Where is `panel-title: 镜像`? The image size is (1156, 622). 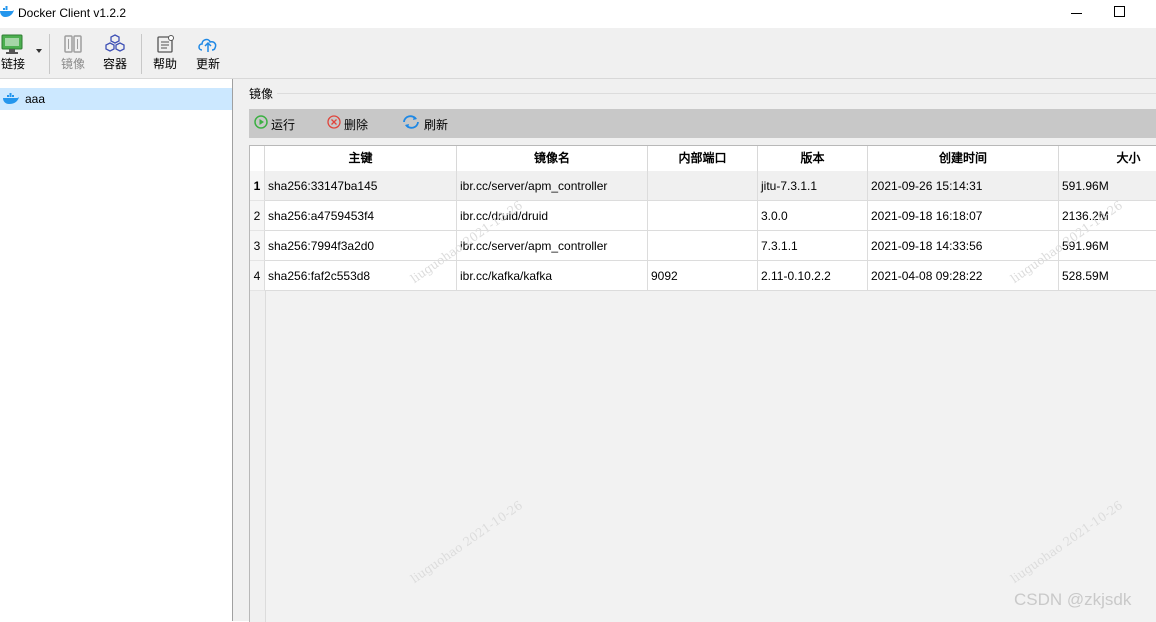 panel-title: 镜像 is located at coordinates (263, 93).